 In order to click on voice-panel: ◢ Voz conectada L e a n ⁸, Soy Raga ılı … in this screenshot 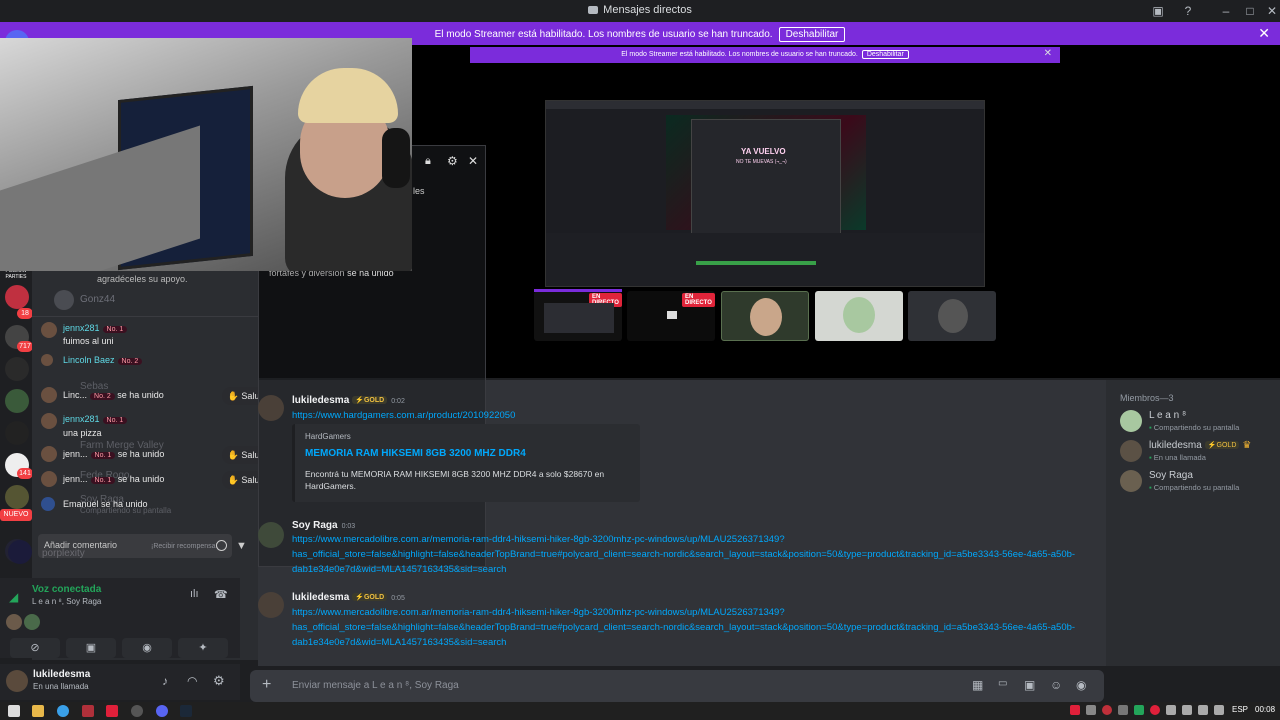, I will do `click(120, 618)`.